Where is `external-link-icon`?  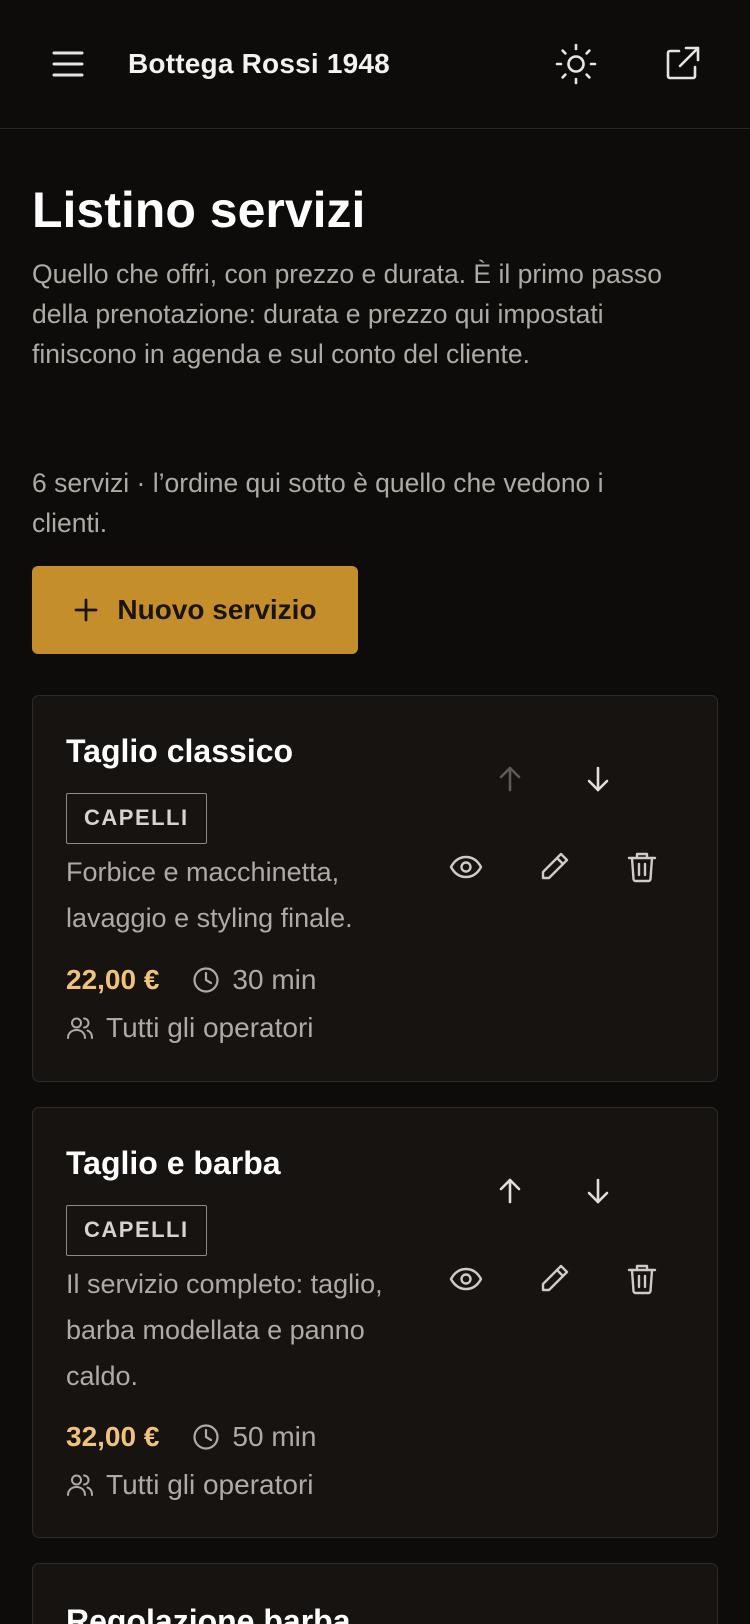
external-link-icon is located at coordinates (682, 64).